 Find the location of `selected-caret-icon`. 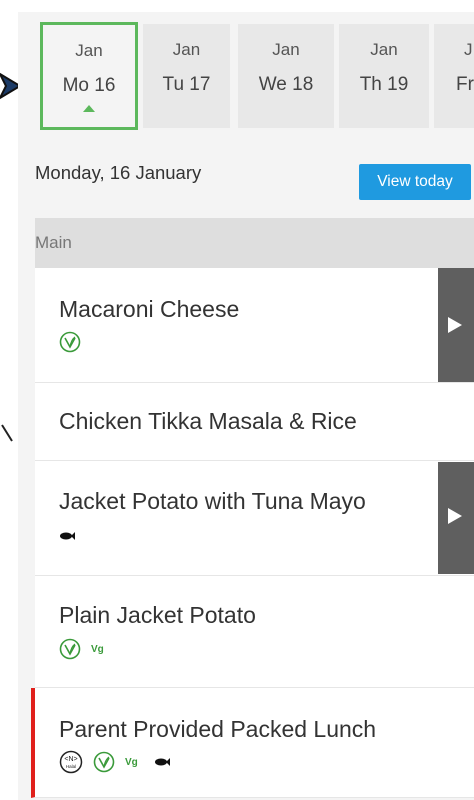

selected-caret-icon is located at coordinates (89, 108).